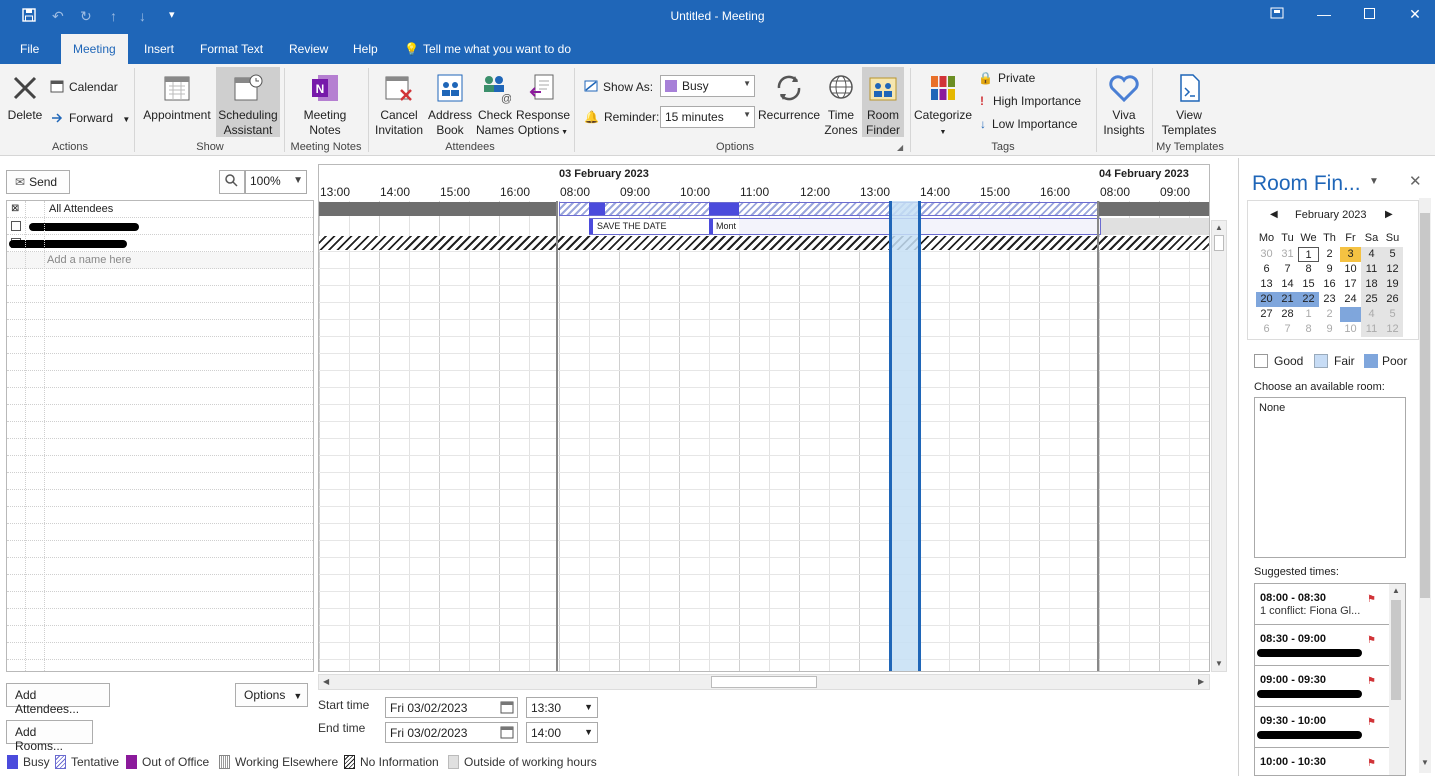 Image resolution: width=1435 pixels, height=776 pixels. What do you see at coordinates (1350, 299) in the screenshot?
I see `calendar-day: 24` at bounding box center [1350, 299].